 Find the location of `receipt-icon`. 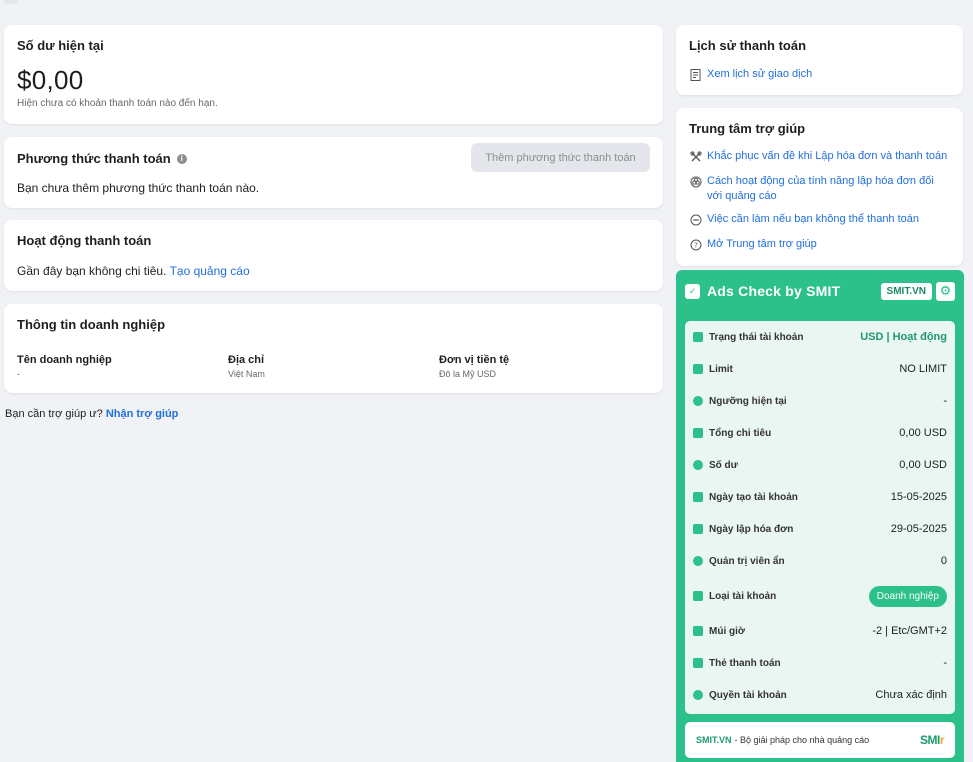

receipt-icon is located at coordinates (695, 74).